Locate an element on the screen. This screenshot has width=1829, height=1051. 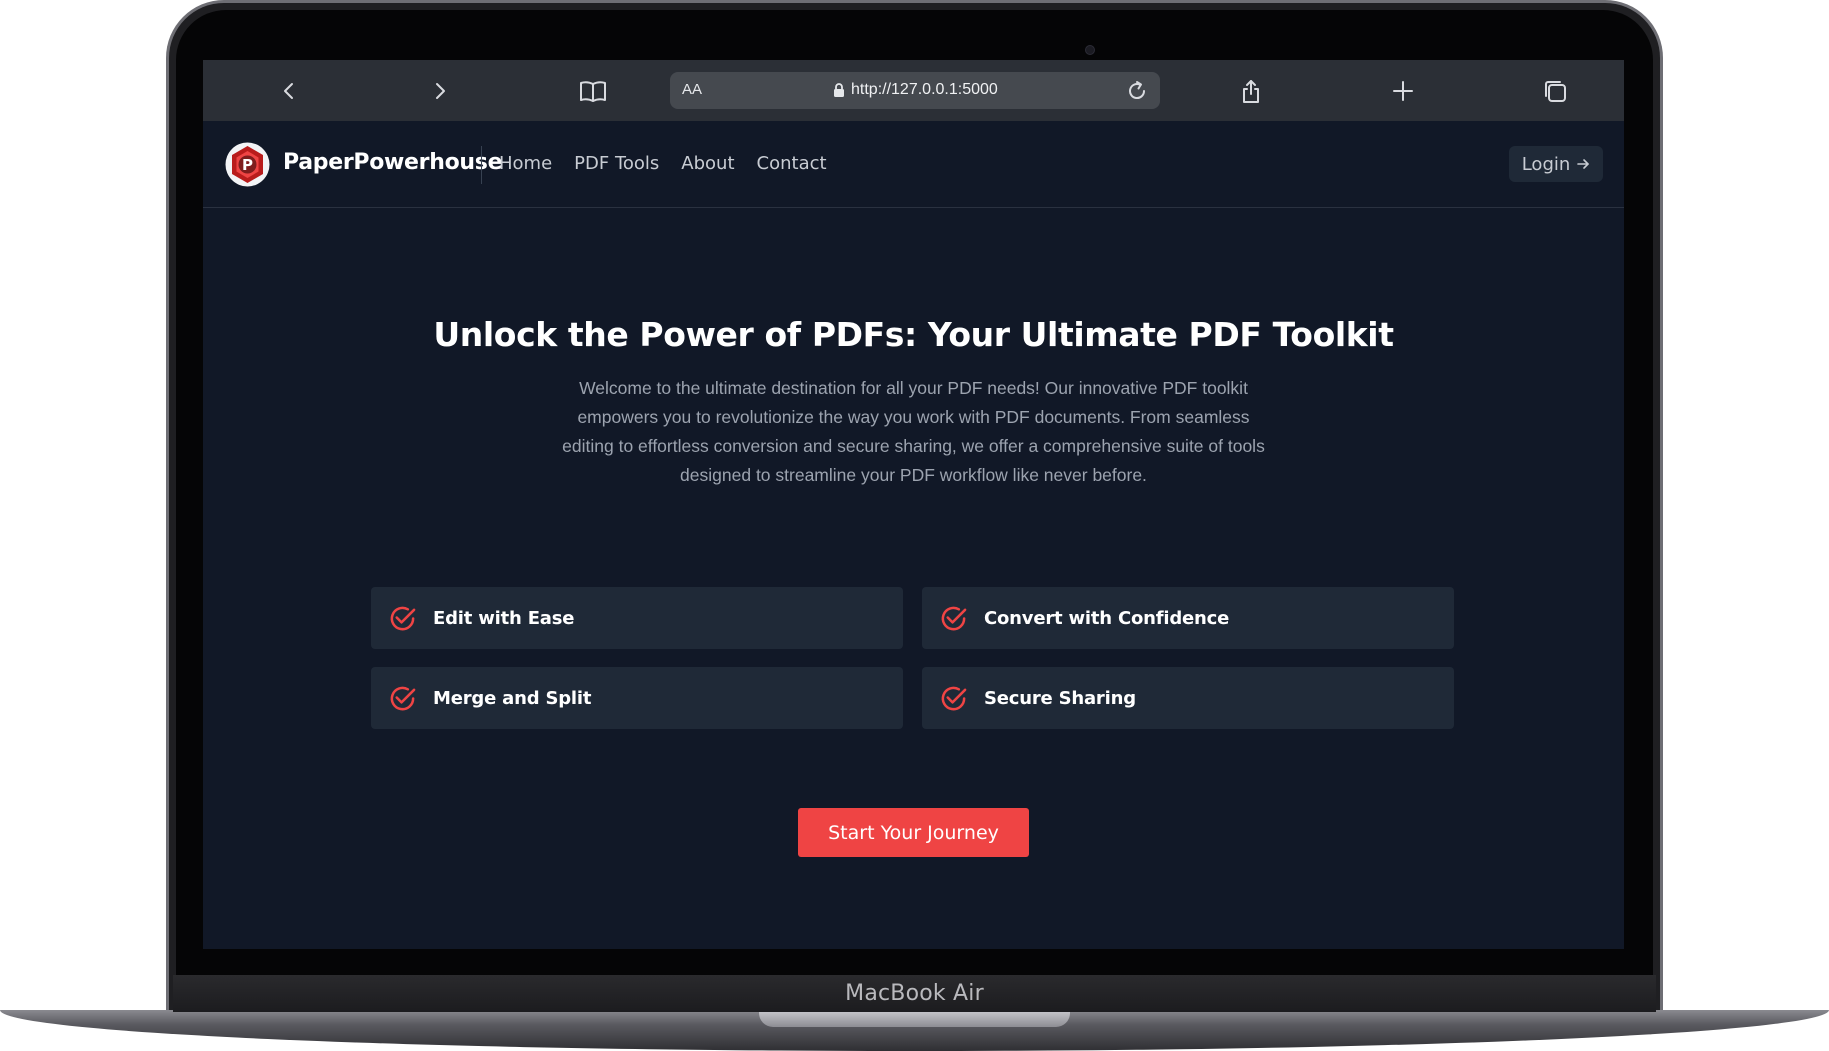
feature-card-merge: Merge and Split is located at coordinates (637, 698).